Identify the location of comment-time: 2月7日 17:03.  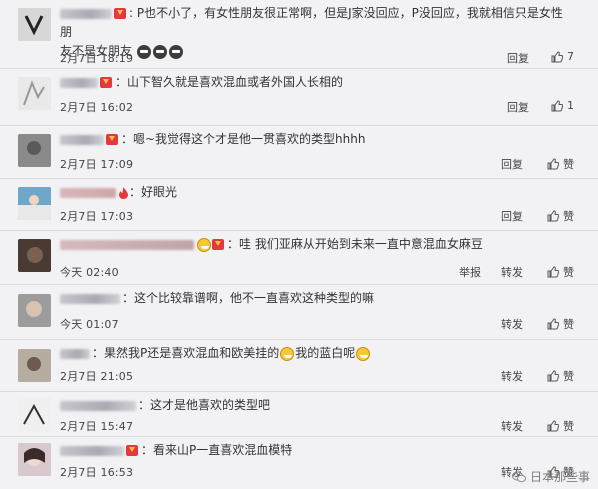
(97, 216).